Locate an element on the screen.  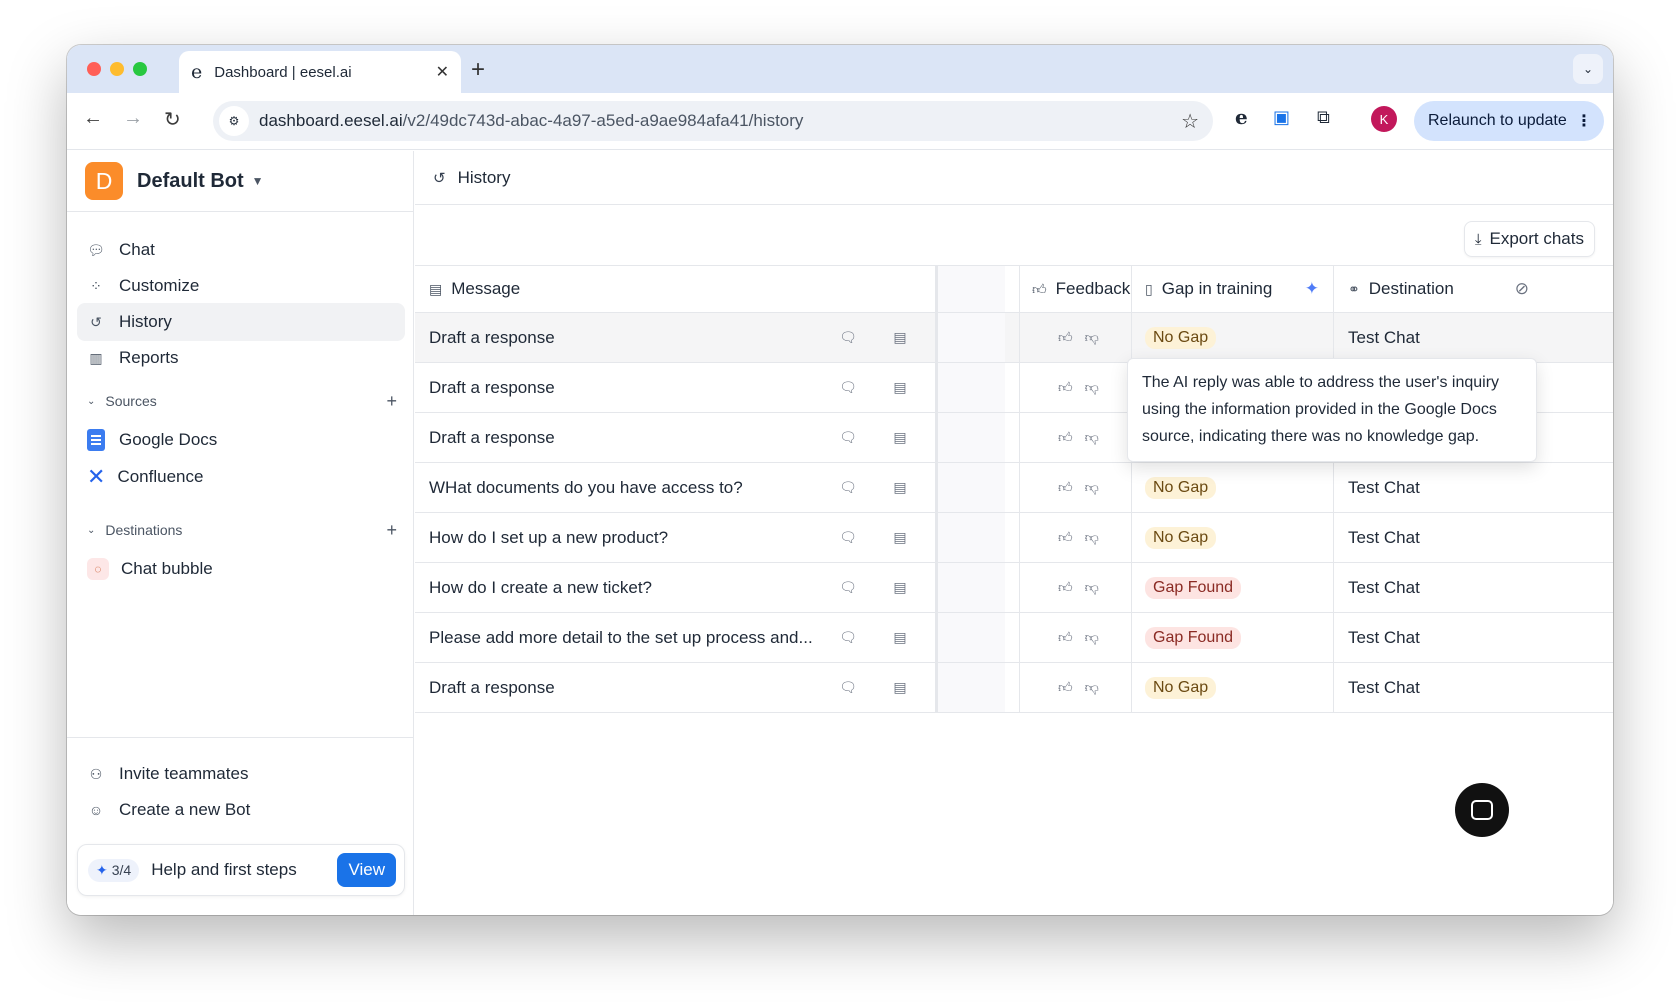
close-window-button is located at coordinates (94, 69).